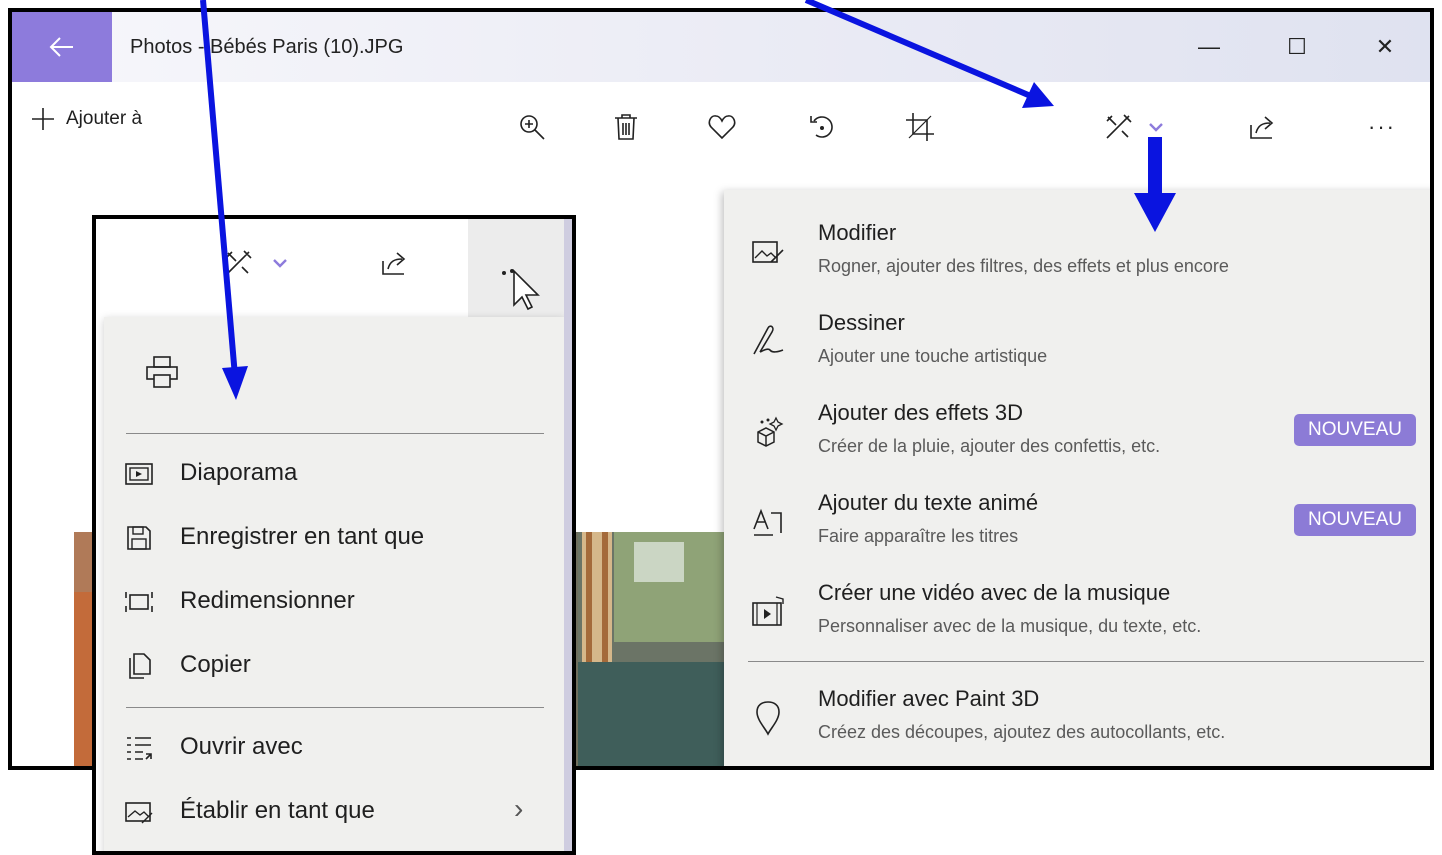 This screenshot has width=1442, height=855. What do you see at coordinates (768, 718) in the screenshot?
I see `paint-3d-icon` at bounding box center [768, 718].